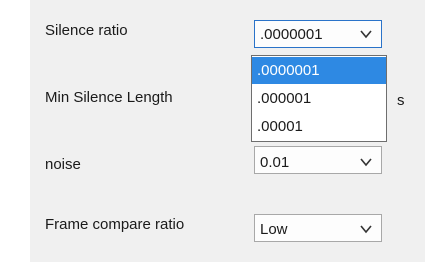 This screenshot has width=435, height=272. Describe the element at coordinates (319, 126) in the screenshot. I see `dropdown-option: .00001` at that location.